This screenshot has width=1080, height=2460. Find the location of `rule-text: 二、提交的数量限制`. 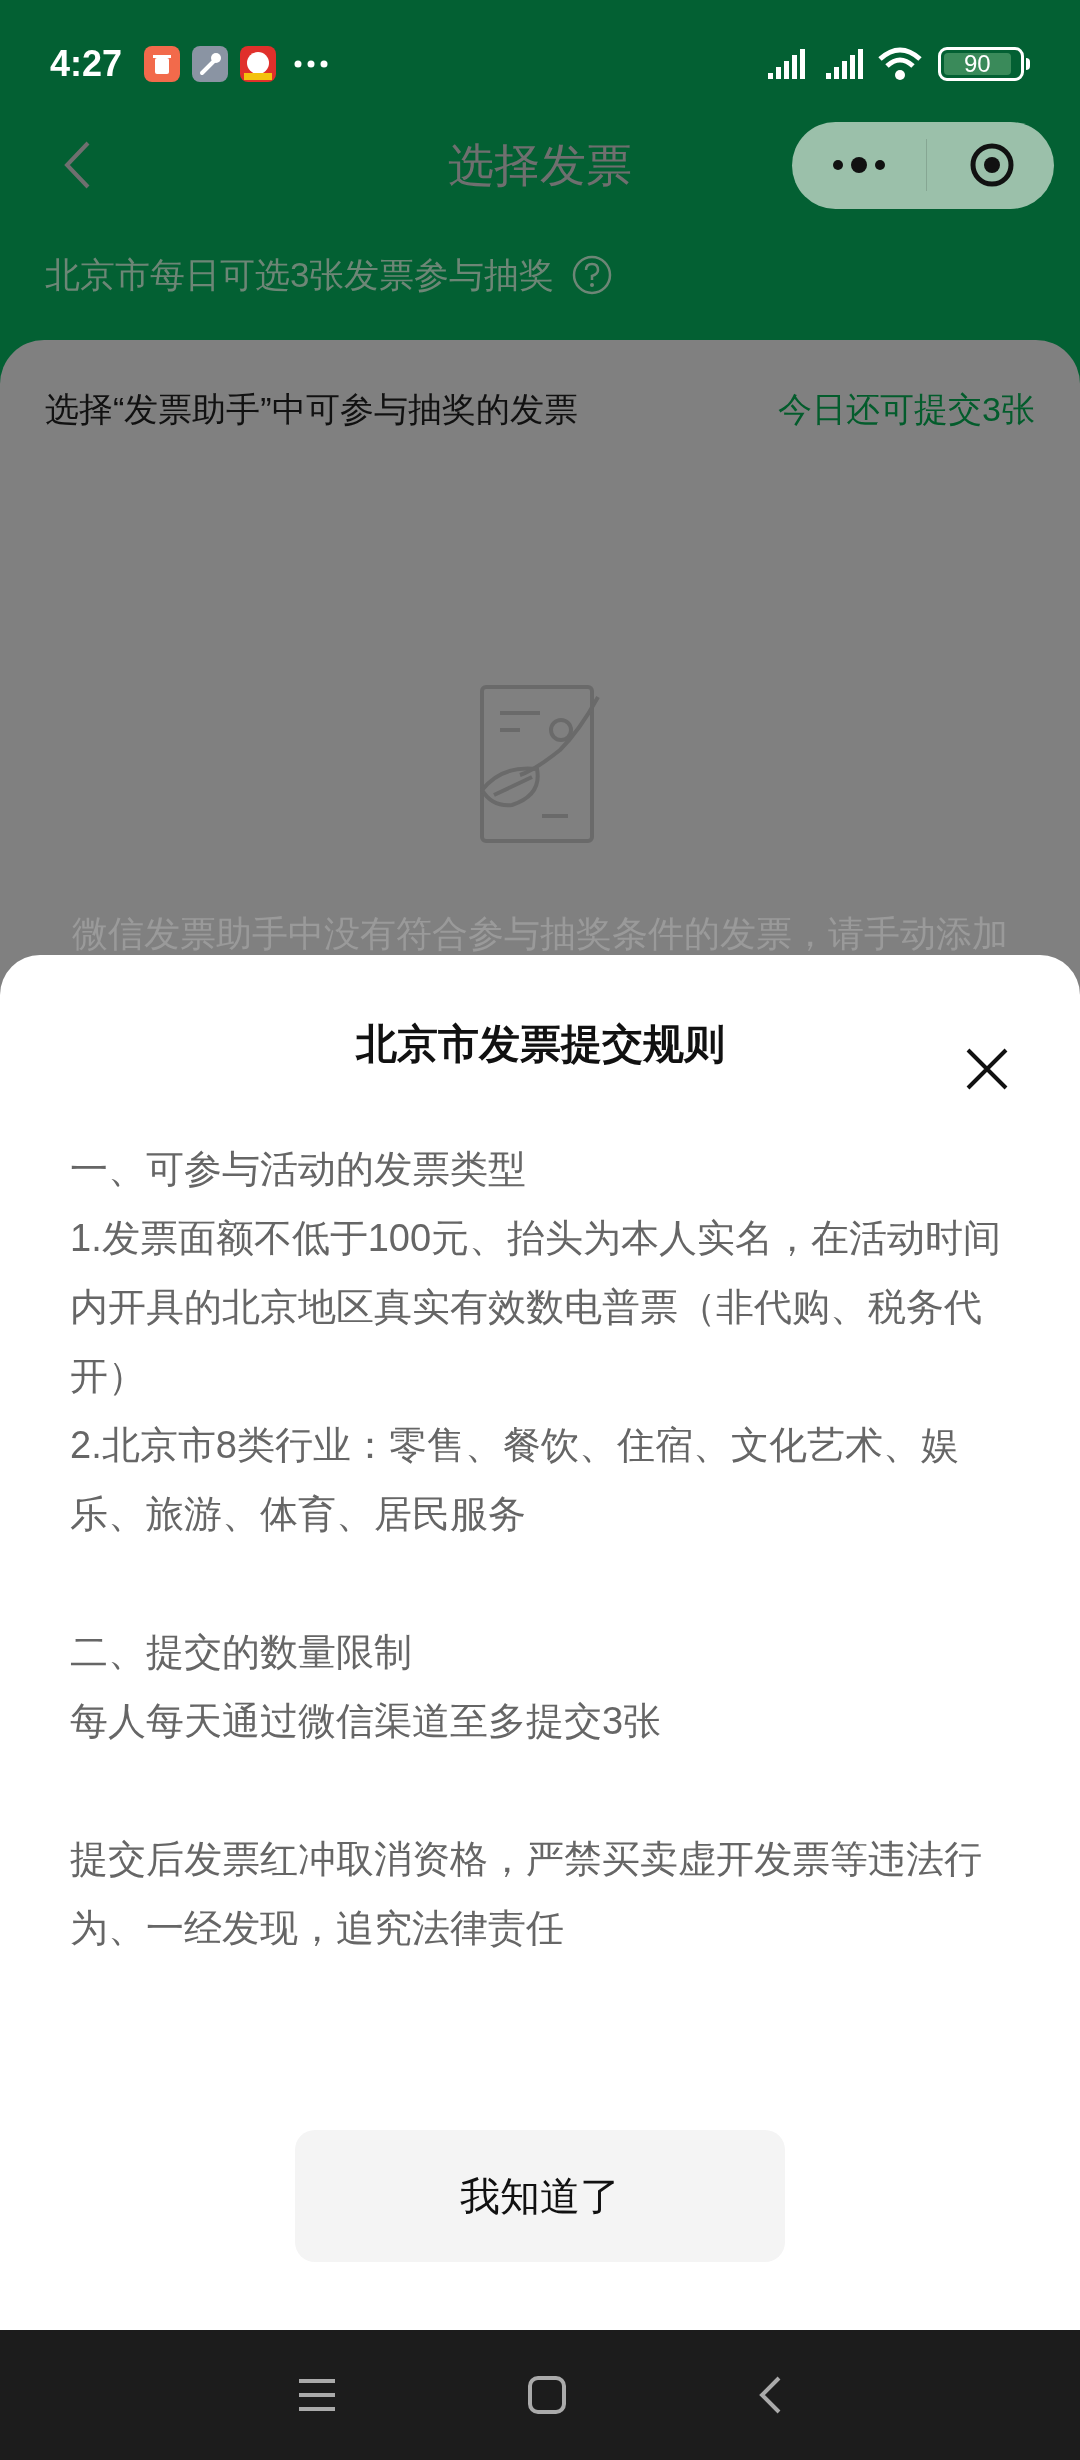

rule-text: 二、提交的数量限制 is located at coordinates (241, 1652).